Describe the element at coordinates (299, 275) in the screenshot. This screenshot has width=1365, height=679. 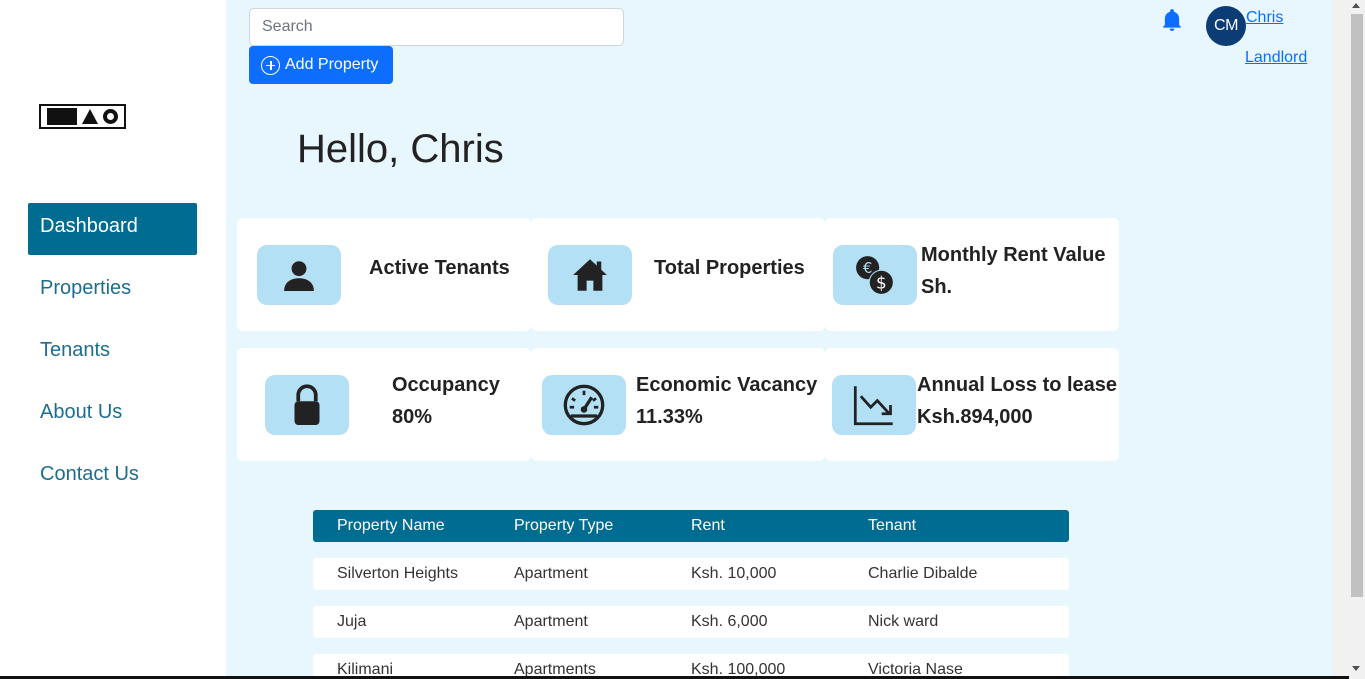
I see `person-icon` at that location.